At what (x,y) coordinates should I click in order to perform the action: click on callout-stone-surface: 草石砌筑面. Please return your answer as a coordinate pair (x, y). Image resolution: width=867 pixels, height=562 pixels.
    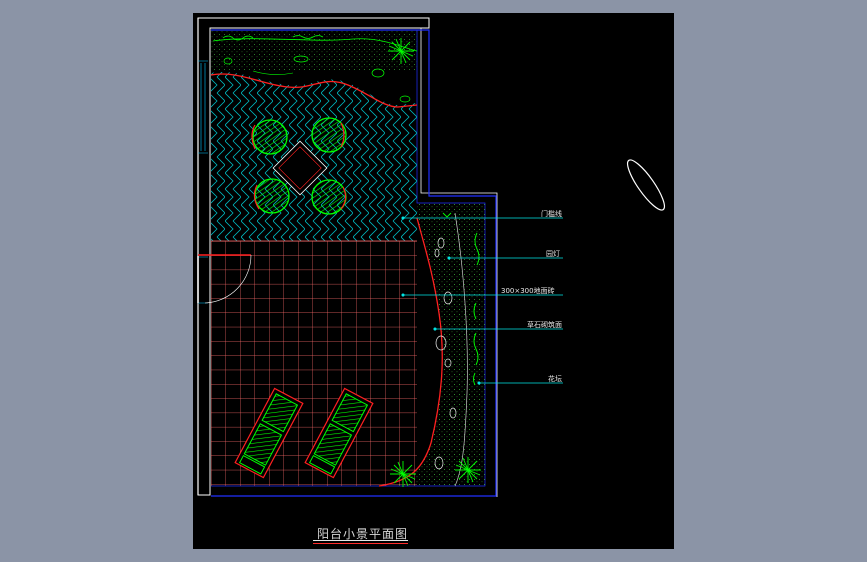
    Looking at the image, I should click on (544, 325).